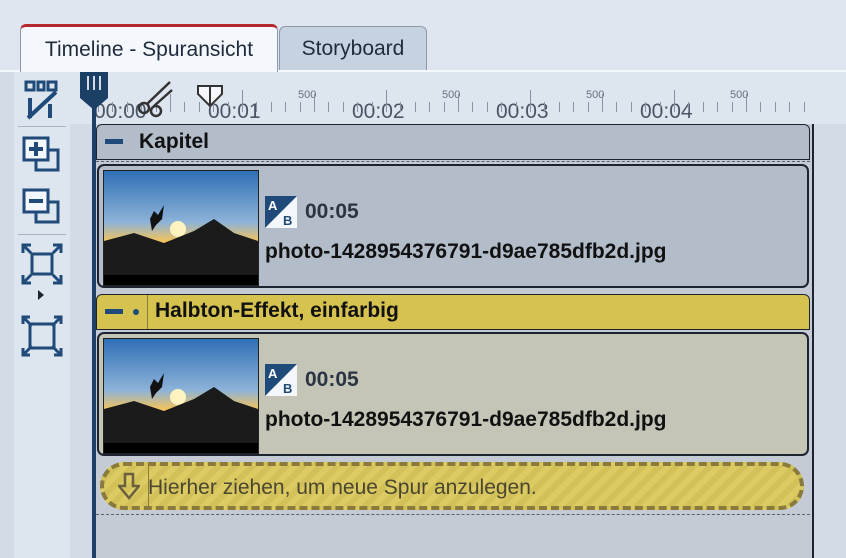 The width and height of the screenshot is (846, 558). I want to click on remove-track-icon, so click(41, 206).